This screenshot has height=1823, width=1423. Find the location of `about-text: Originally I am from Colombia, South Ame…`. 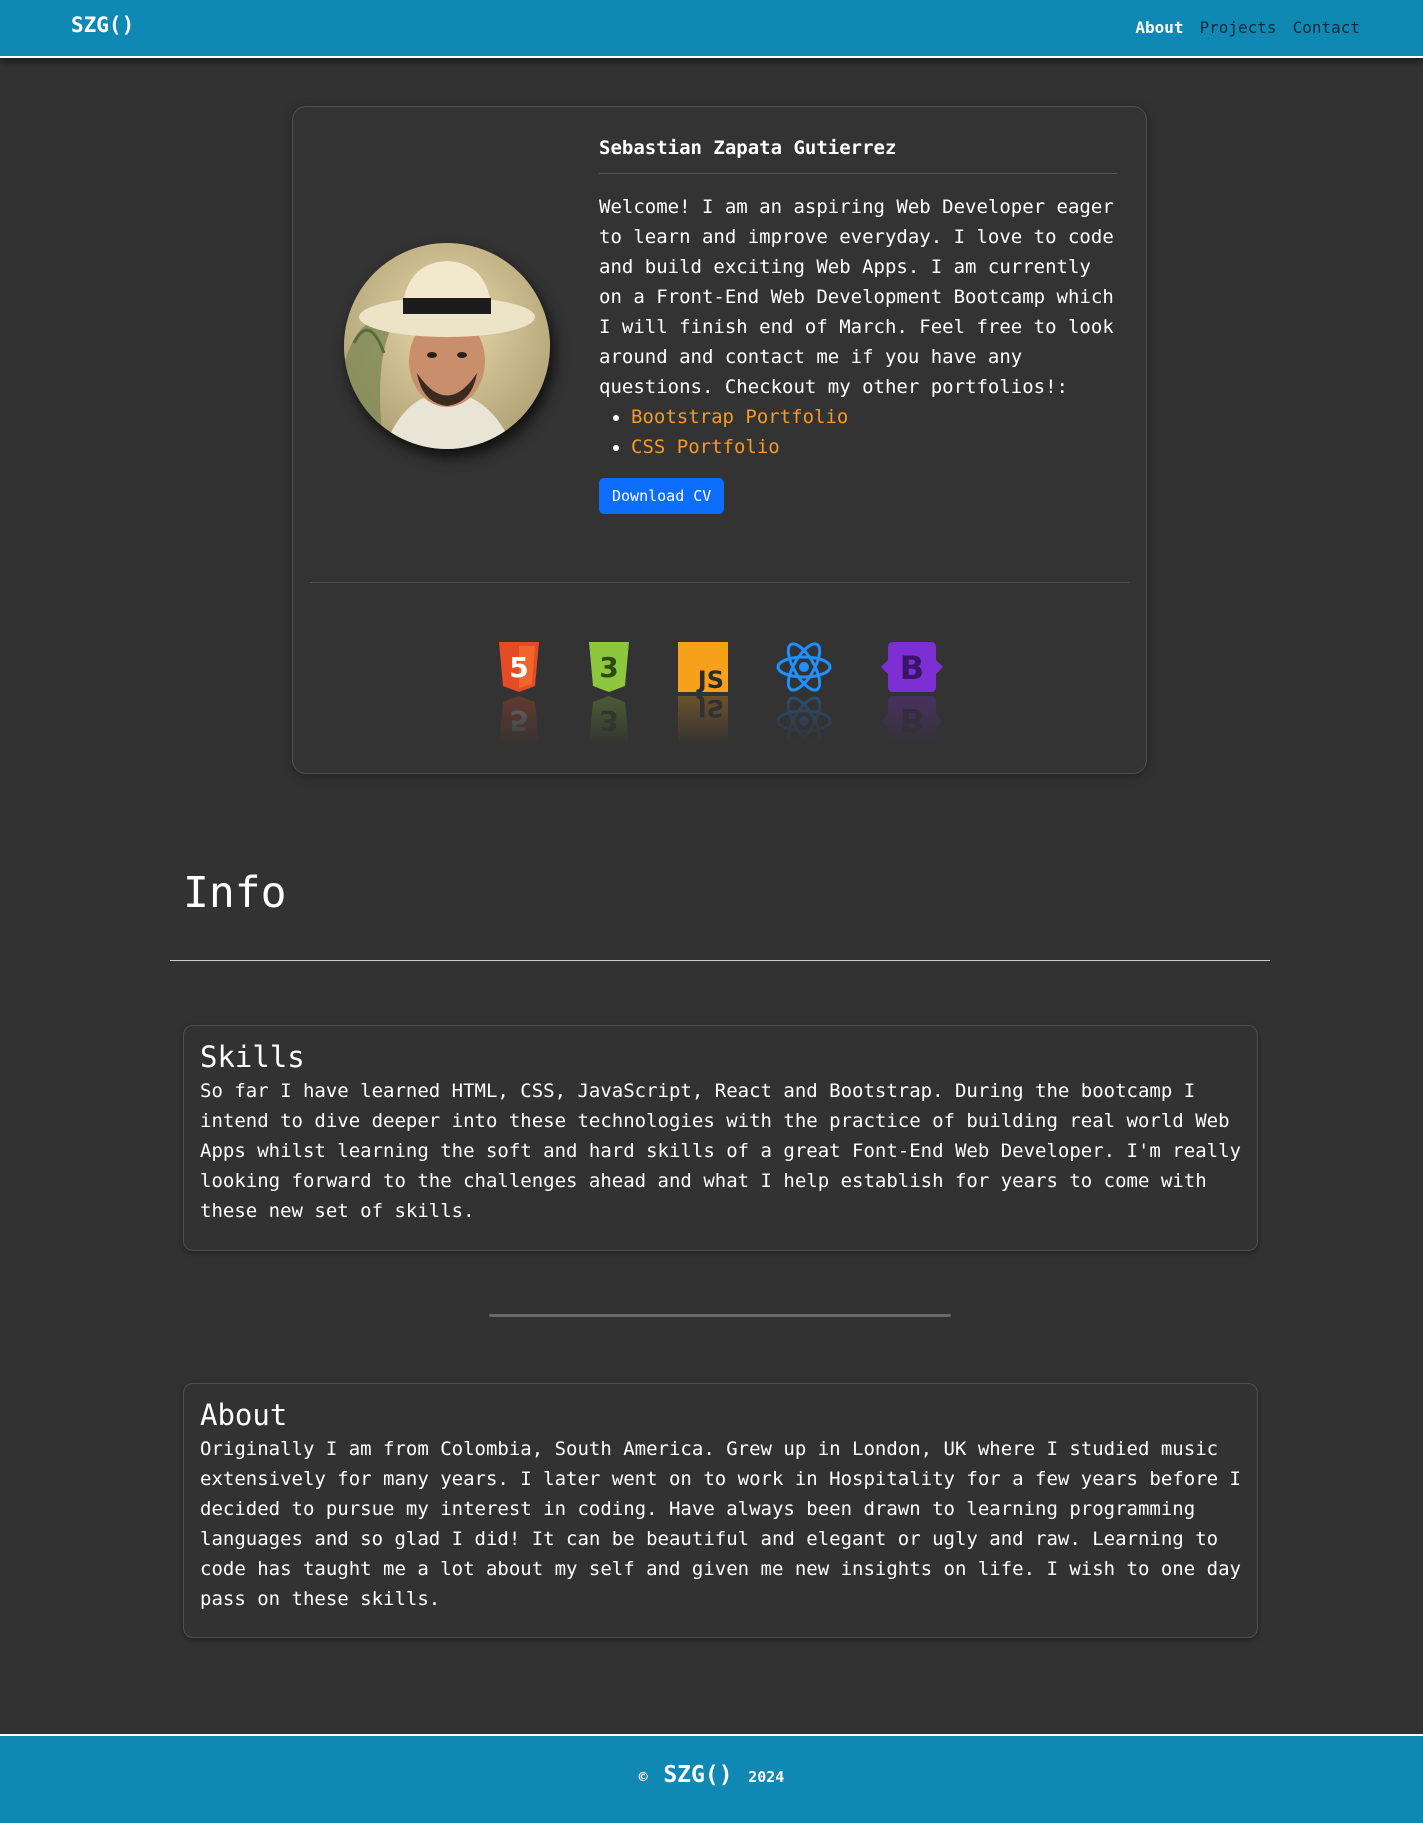

about-text: Originally I am from Colombia, South Ame… is located at coordinates (720, 1524).